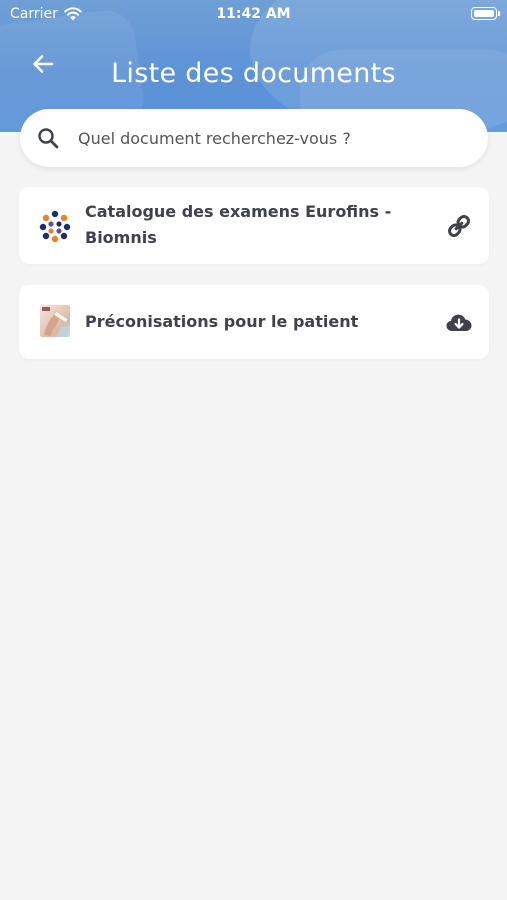  Describe the element at coordinates (55, 321) in the screenshot. I see `document-thumbnail` at that location.